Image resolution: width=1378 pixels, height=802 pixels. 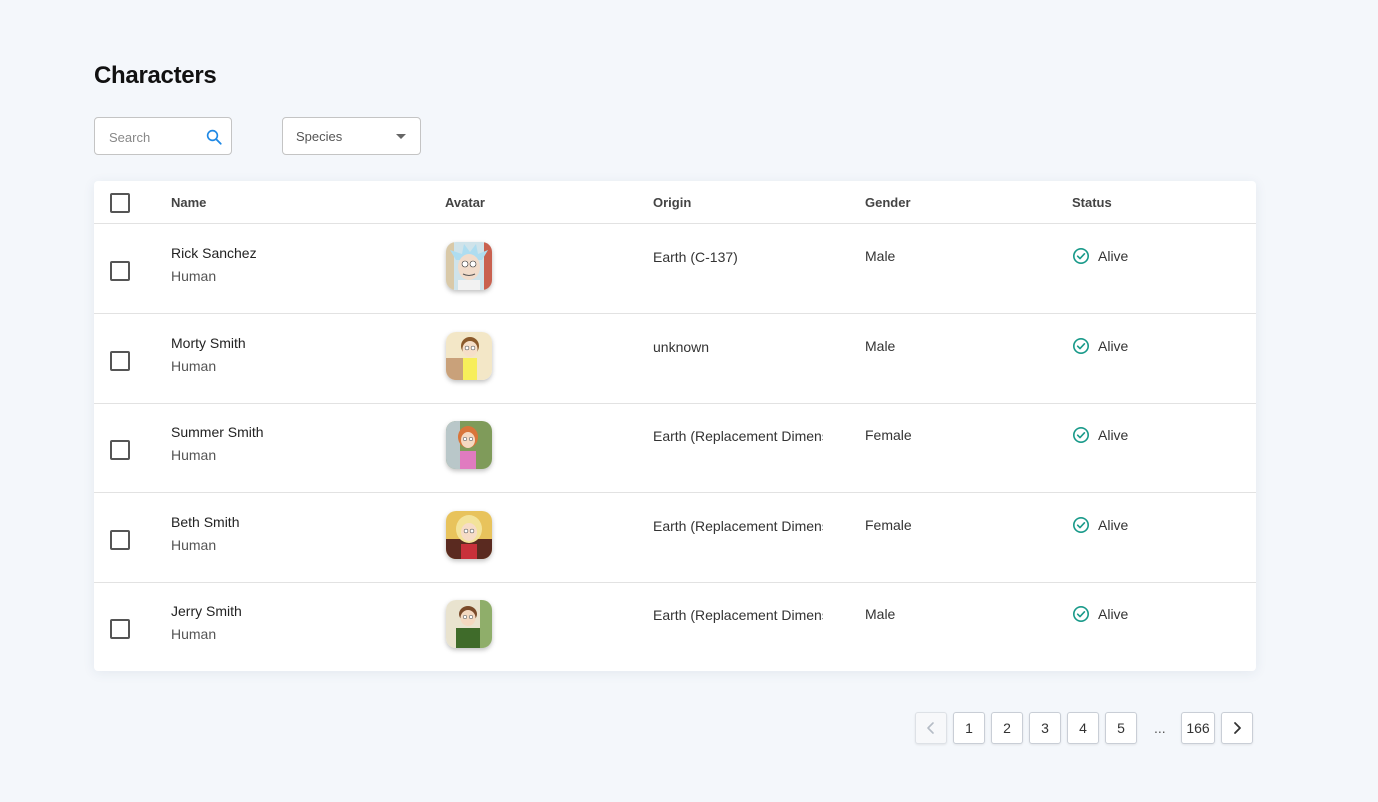 I want to click on column-header-name: Name, so click(x=188, y=202).